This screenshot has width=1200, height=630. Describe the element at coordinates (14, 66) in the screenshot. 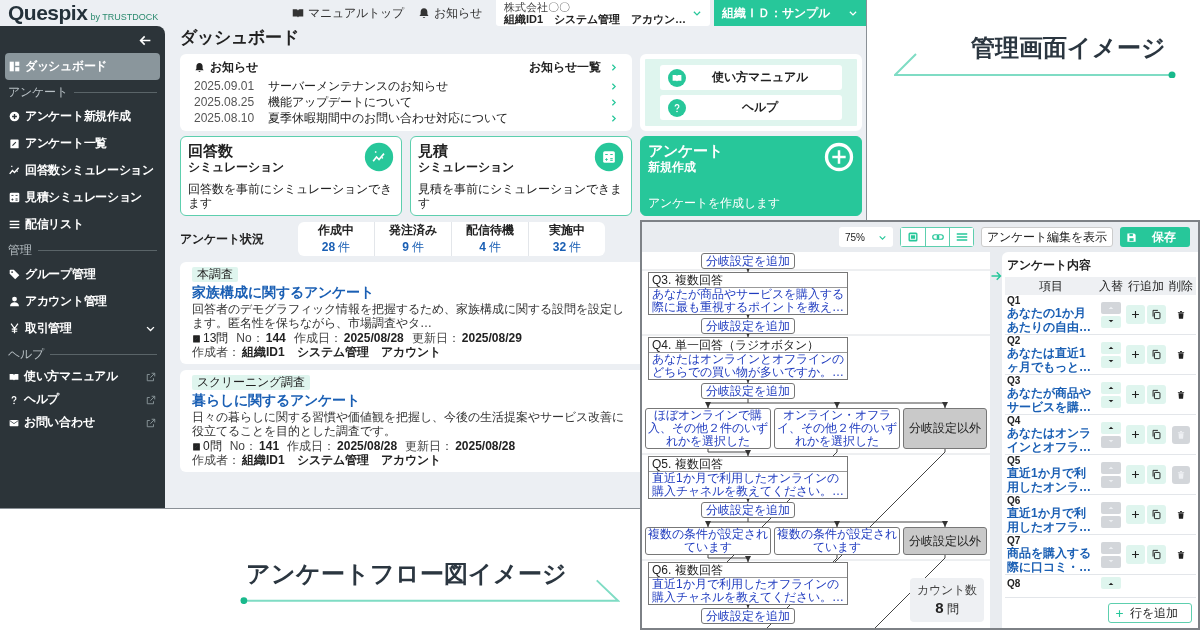

I see `dashboard-icon` at that location.